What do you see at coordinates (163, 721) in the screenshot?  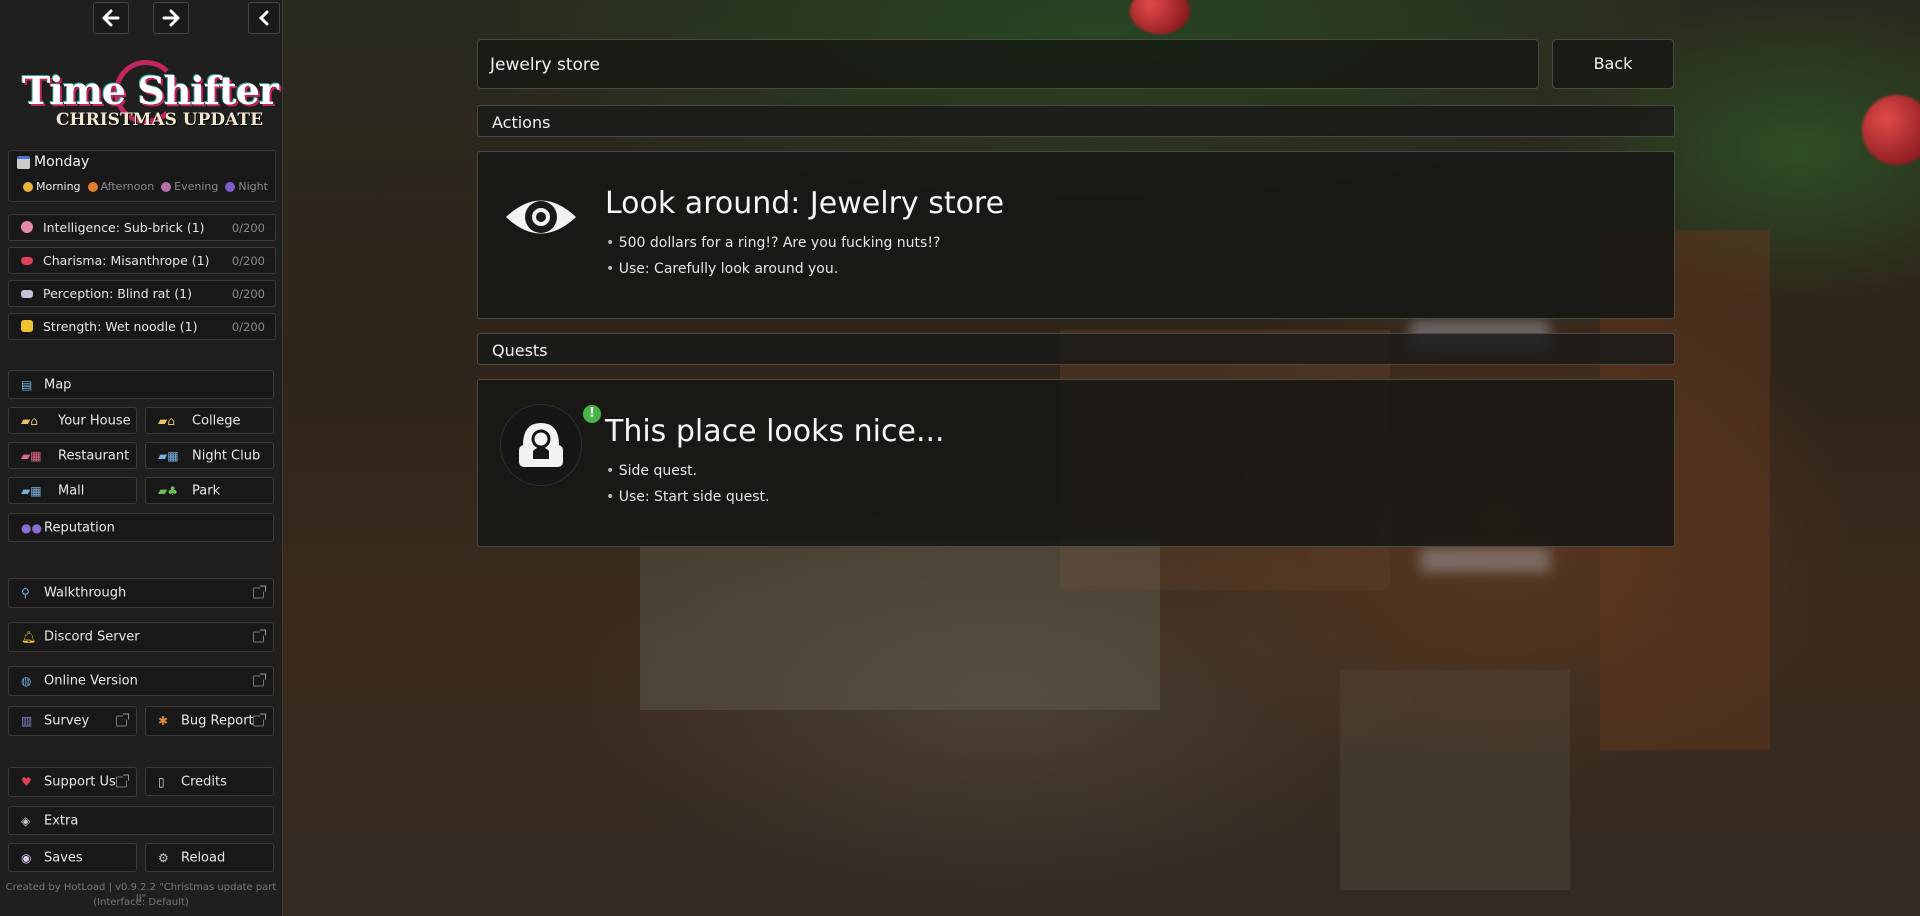 I see `bug-icon: ✱` at bounding box center [163, 721].